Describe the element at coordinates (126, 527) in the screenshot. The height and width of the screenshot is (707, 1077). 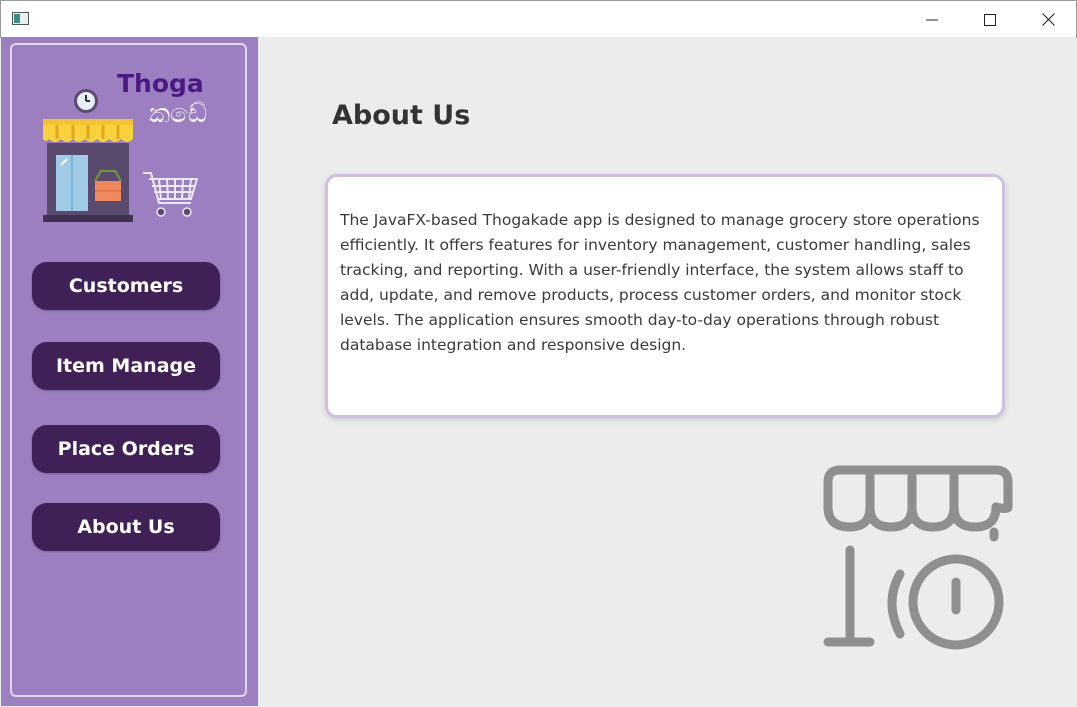
I see `about-us-button: About Us` at that location.